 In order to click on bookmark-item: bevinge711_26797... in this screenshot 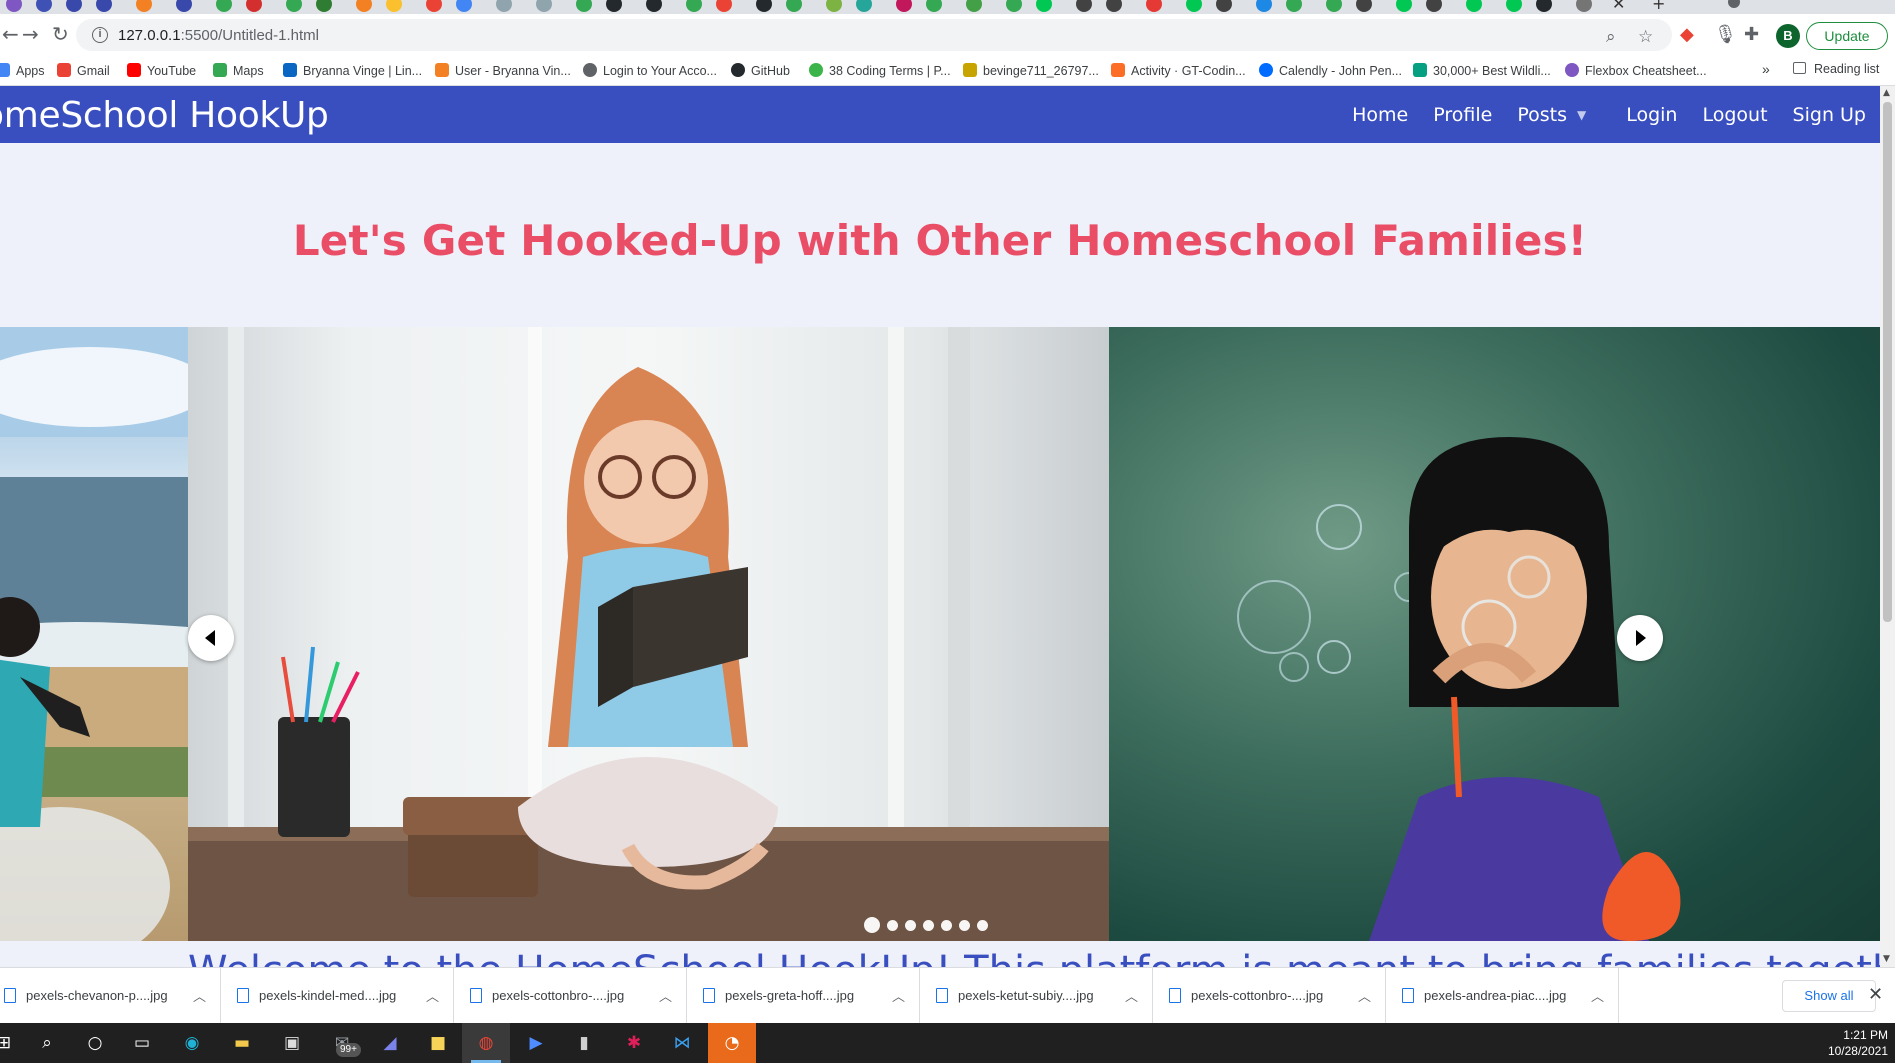, I will do `click(1031, 71)`.